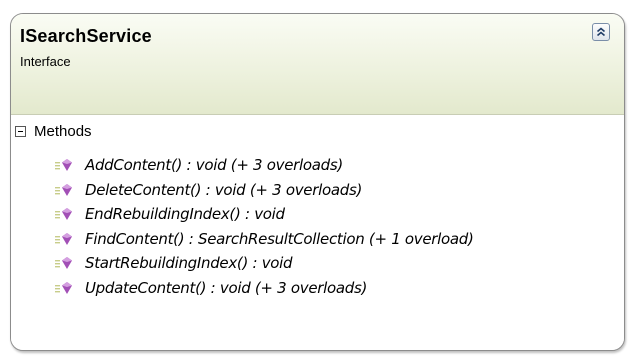 This screenshot has width=632, height=358. Describe the element at coordinates (189, 263) in the screenshot. I see `method-signature: StartRebuildingIndex() : void` at that location.